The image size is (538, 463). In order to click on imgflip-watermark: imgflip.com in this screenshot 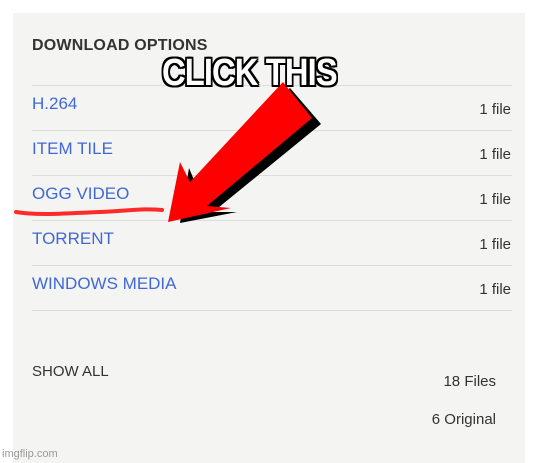, I will do `click(30, 454)`.